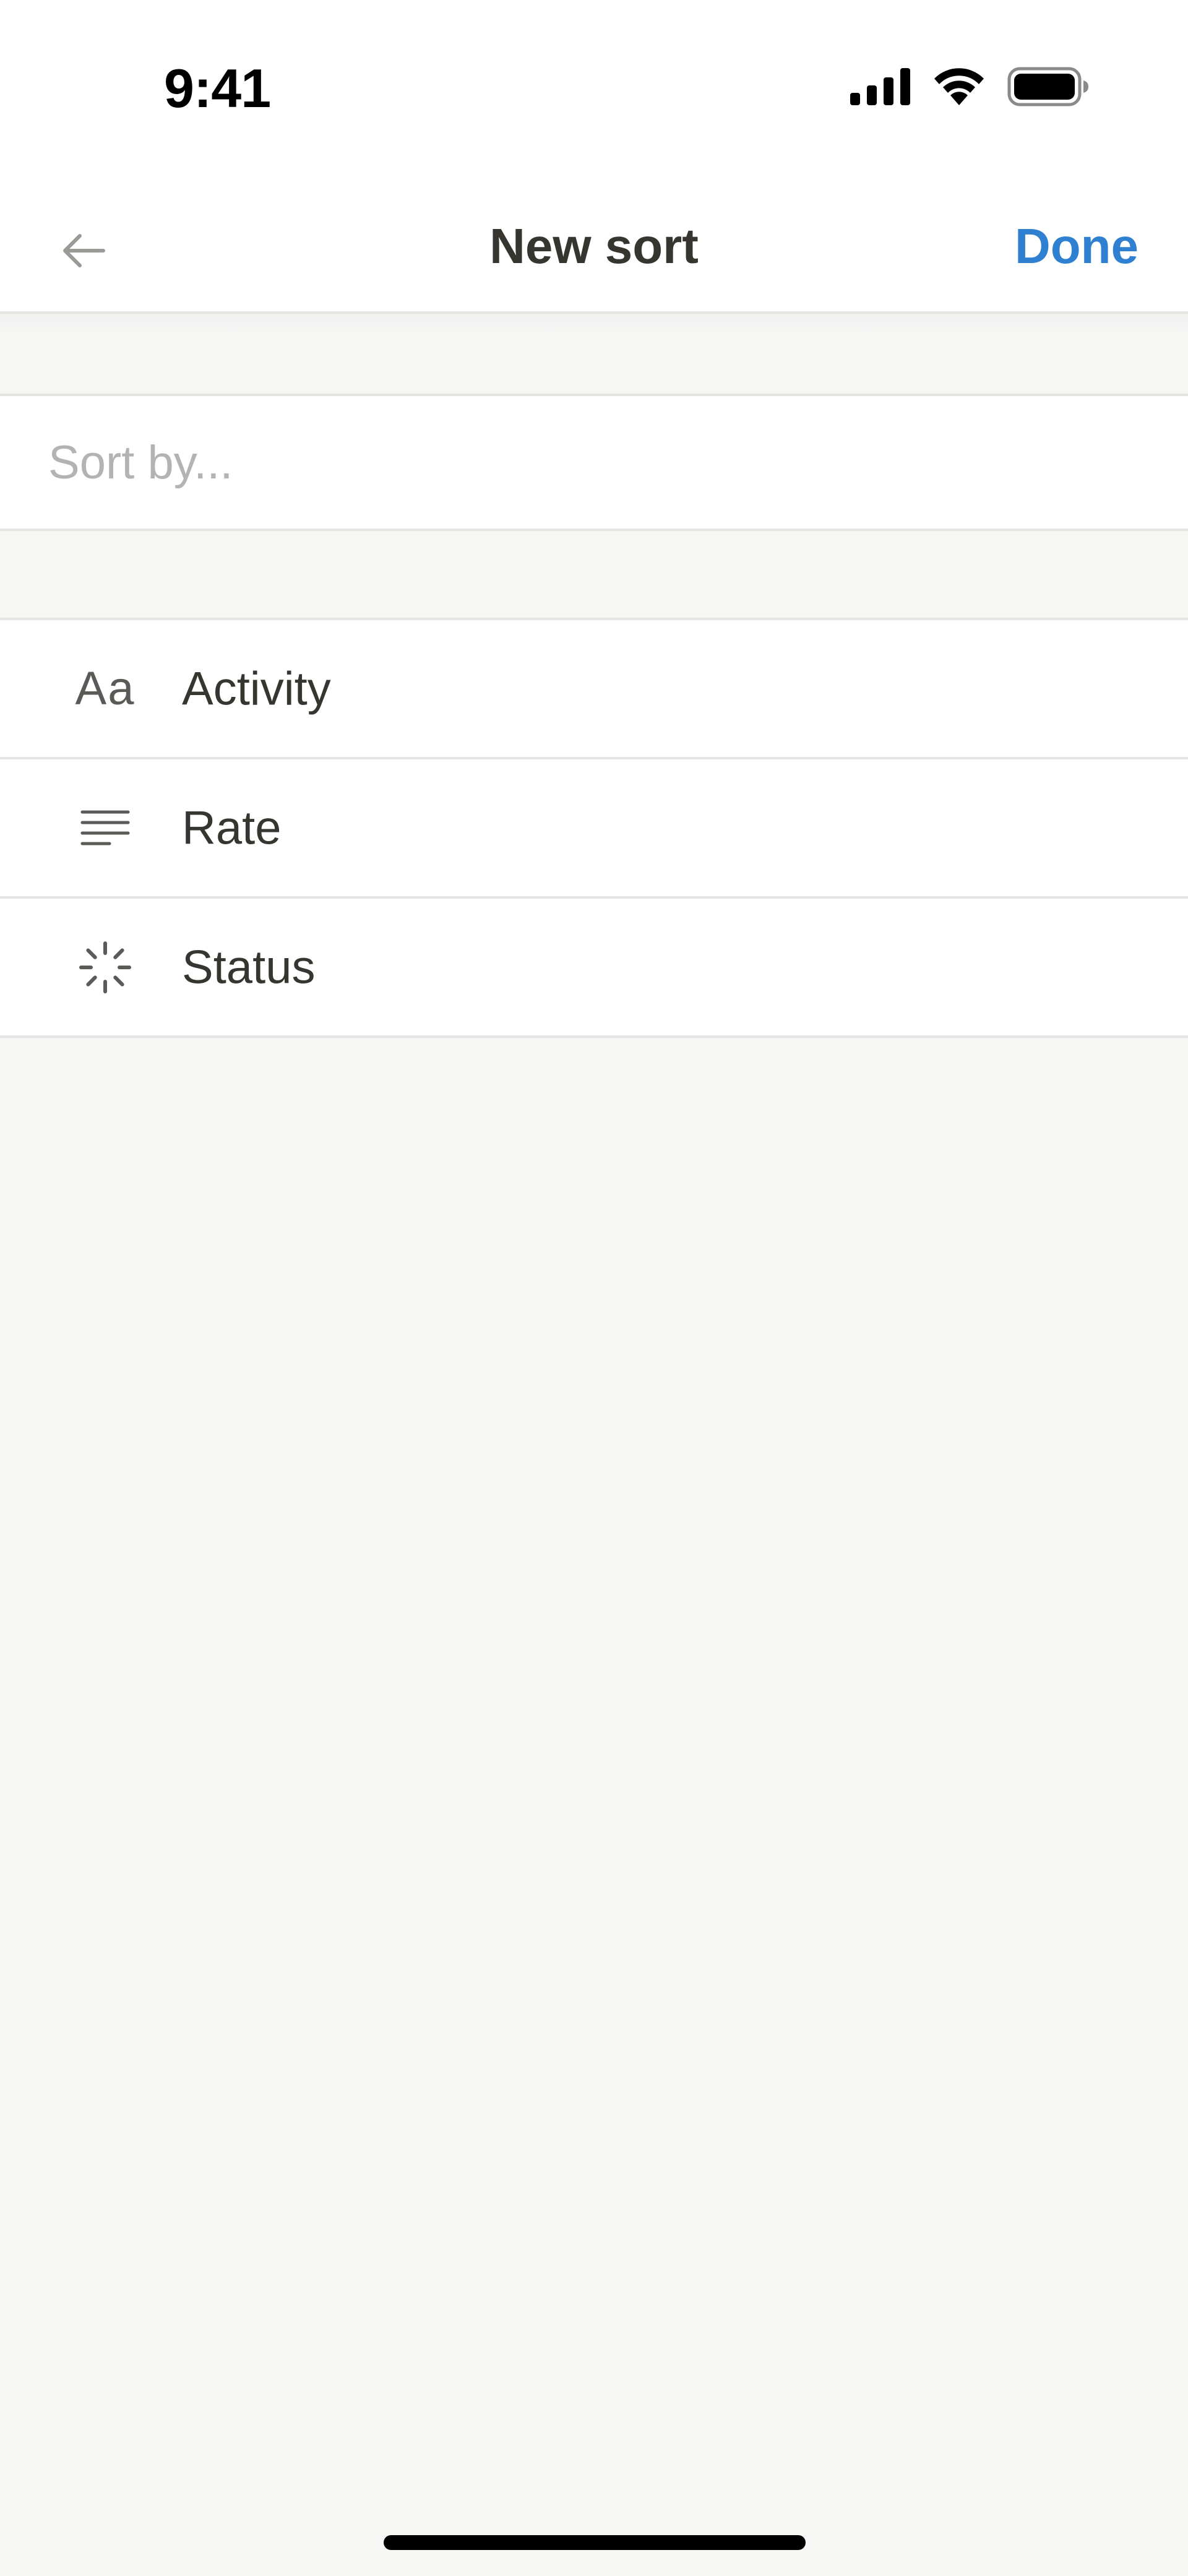 The image size is (1188, 2576). What do you see at coordinates (595, 2542) in the screenshot?
I see `home-indicator` at bounding box center [595, 2542].